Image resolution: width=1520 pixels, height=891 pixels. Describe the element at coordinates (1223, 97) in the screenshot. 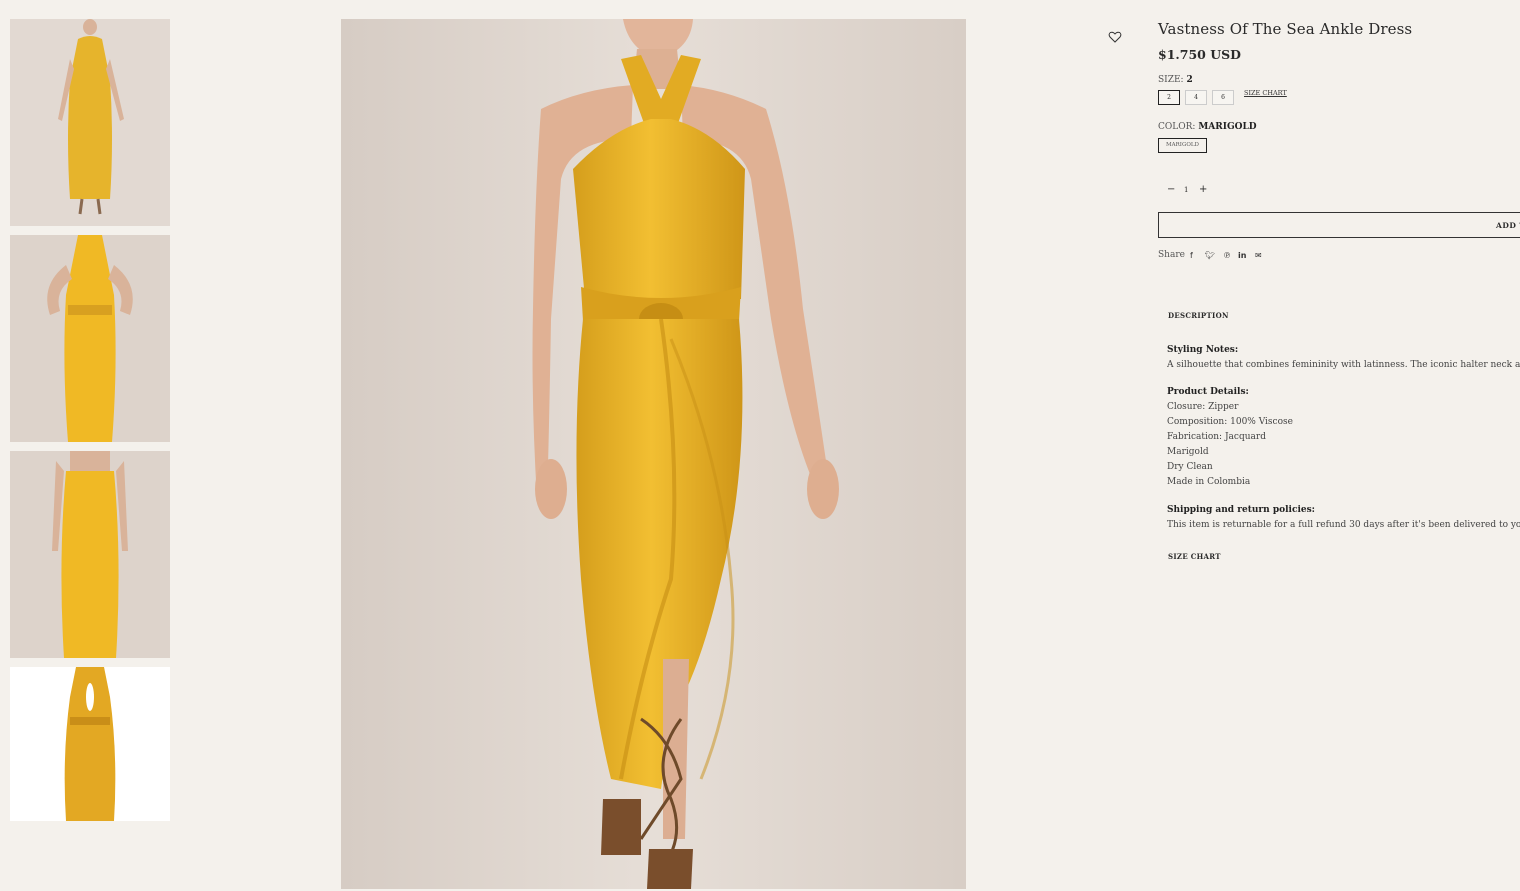

I see `size-option-6: 6` at that location.